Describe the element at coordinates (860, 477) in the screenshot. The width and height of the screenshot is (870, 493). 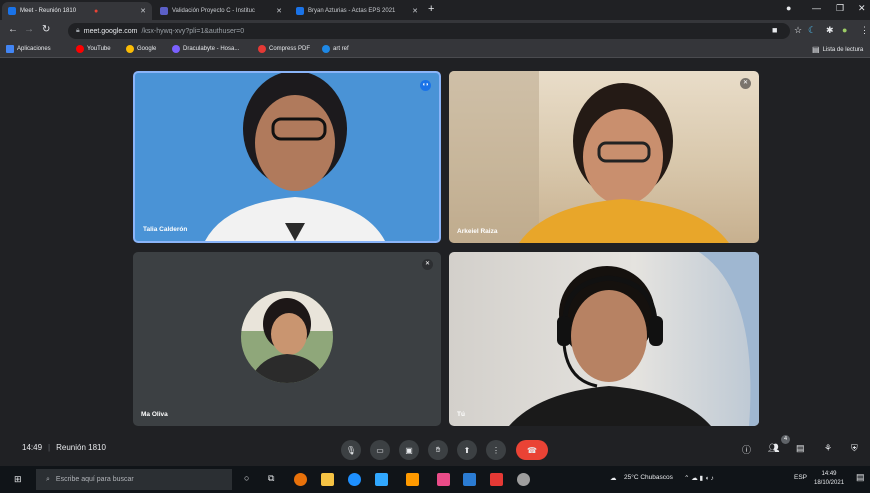
I see `notifications-icon: ▤` at that location.